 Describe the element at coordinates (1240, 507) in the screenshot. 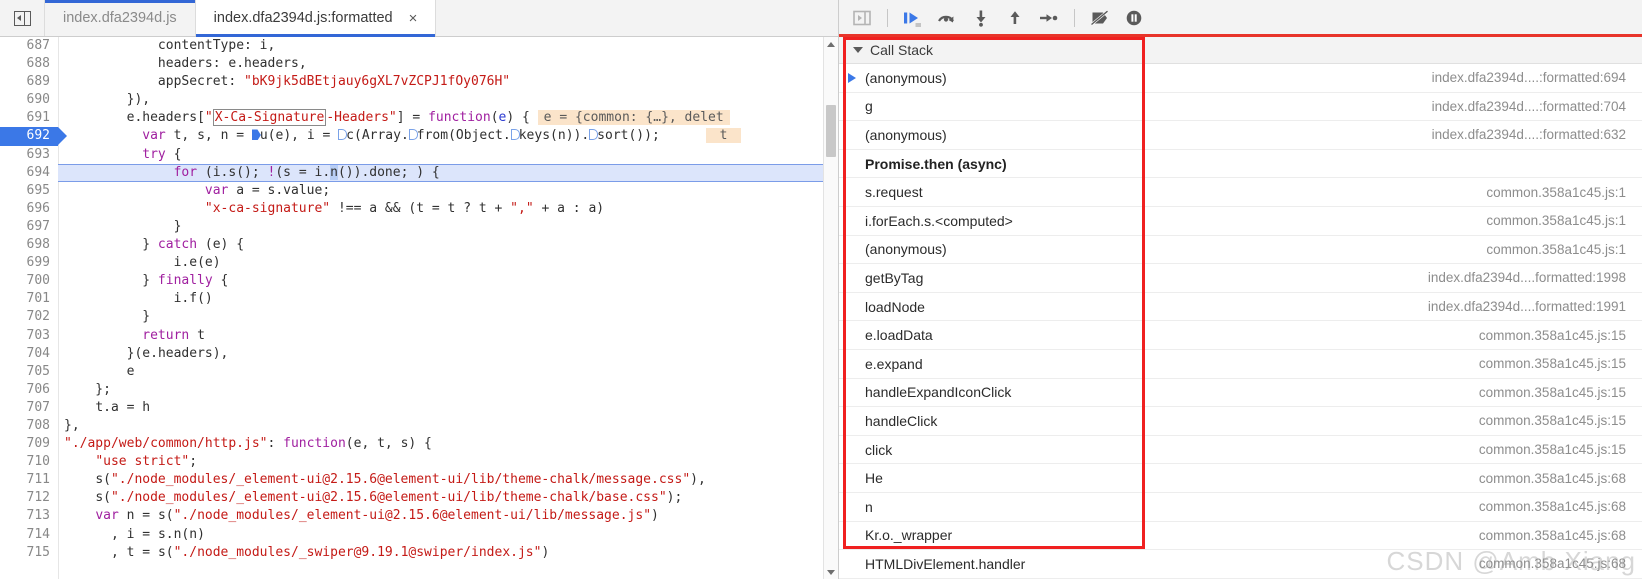

I see `call-stack-frame: n common.358a1c45.js:68` at that location.